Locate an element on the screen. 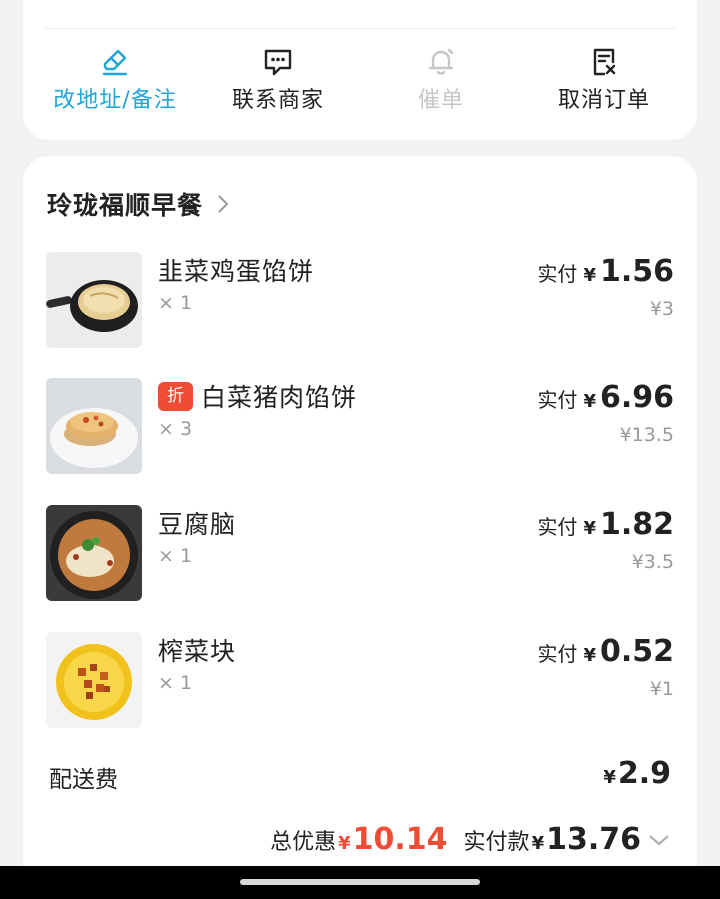 This screenshot has height=899, width=720. item-original-price: ¥3.5 is located at coordinates (652, 562).